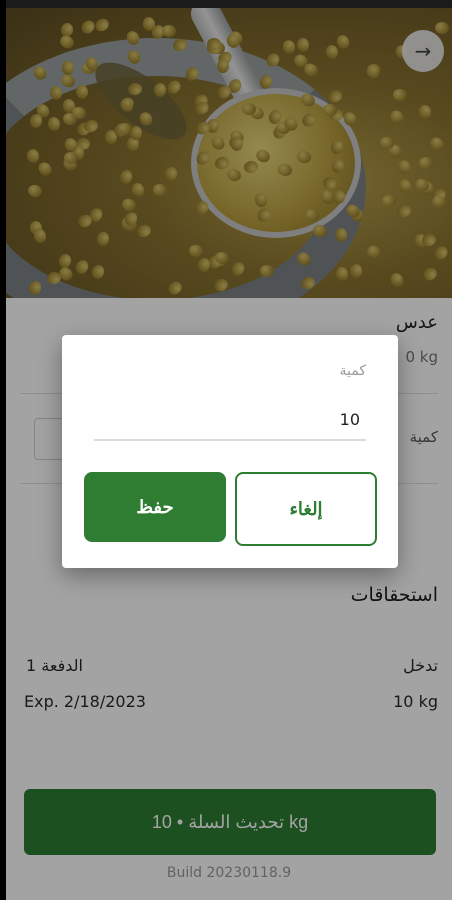 The height and width of the screenshot is (900, 452). Describe the element at coordinates (353, 371) in the screenshot. I see `dialog-field-label: كمية` at that location.